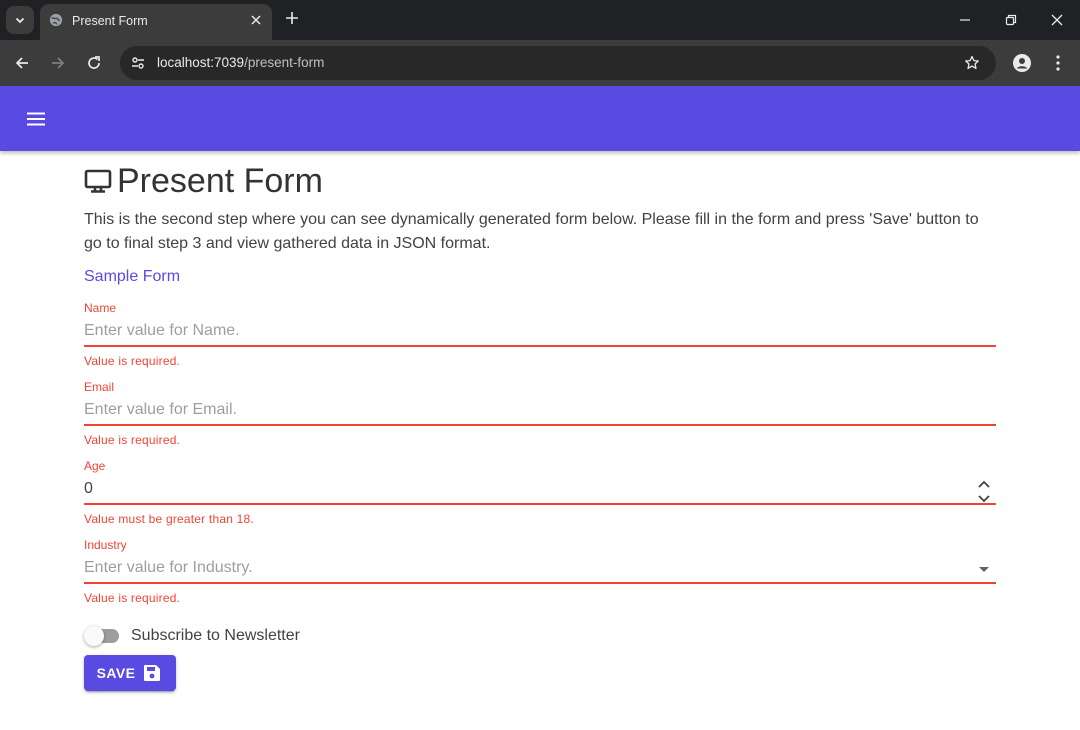 This screenshot has height=730, width=1080. Describe the element at coordinates (558, 63) in the screenshot. I see `address-bar: localhost:7039/present-form` at that location.